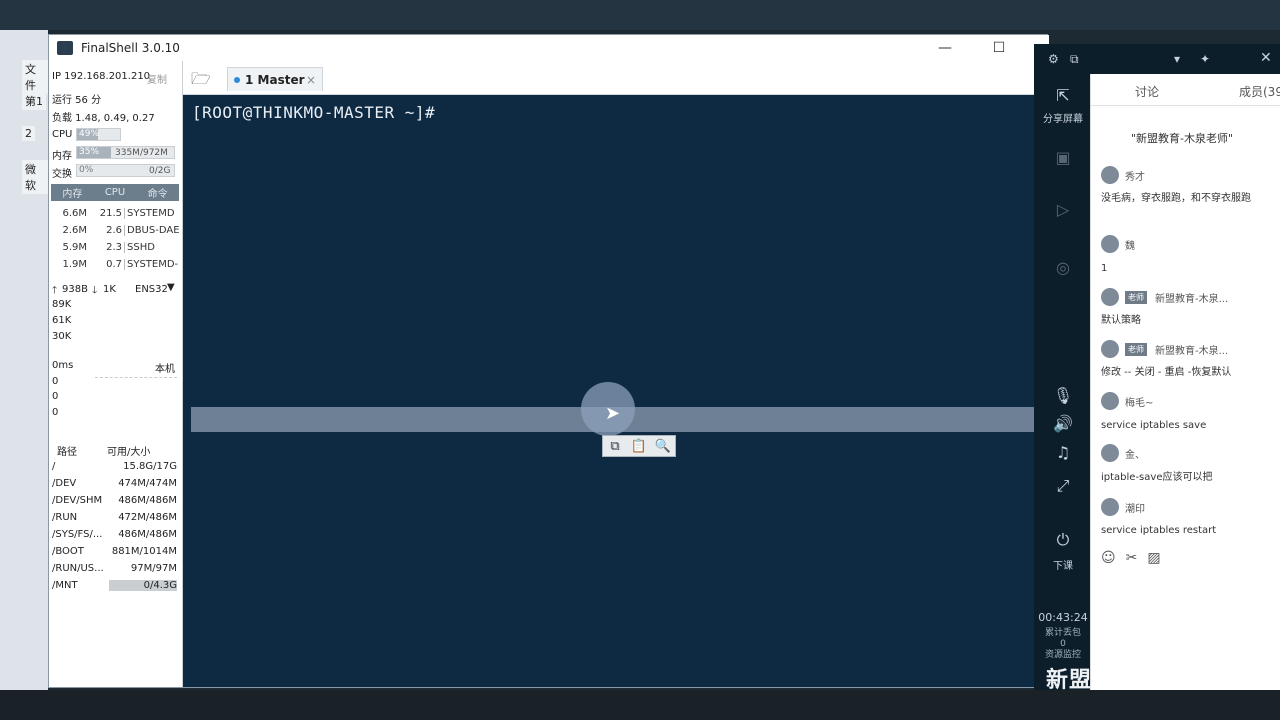 This screenshot has height=720, width=1280. Describe the element at coordinates (663, 446) in the screenshot. I see `search-icon: 🔍` at that location.